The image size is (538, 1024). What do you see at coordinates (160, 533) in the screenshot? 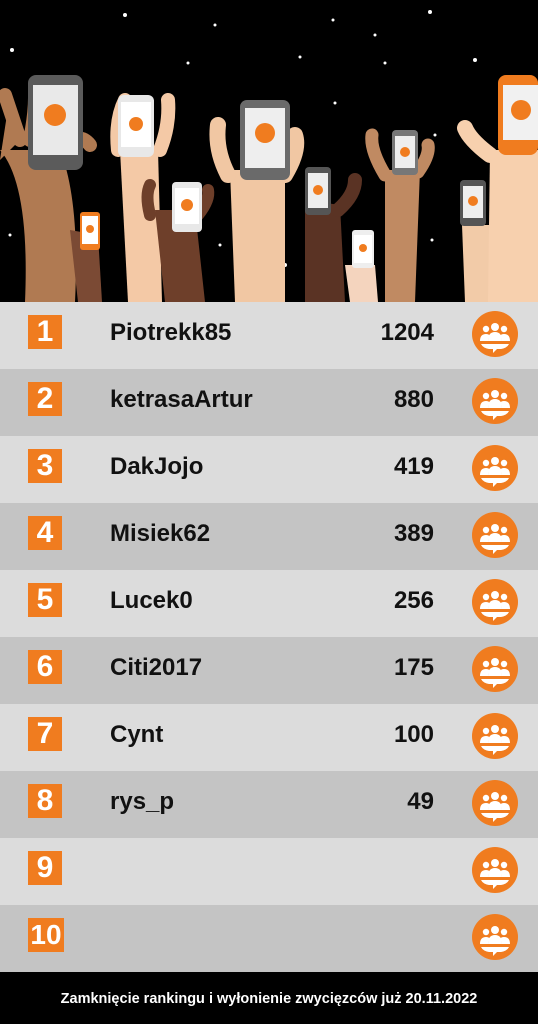
I see `player-name: Misiek62` at bounding box center [160, 533].